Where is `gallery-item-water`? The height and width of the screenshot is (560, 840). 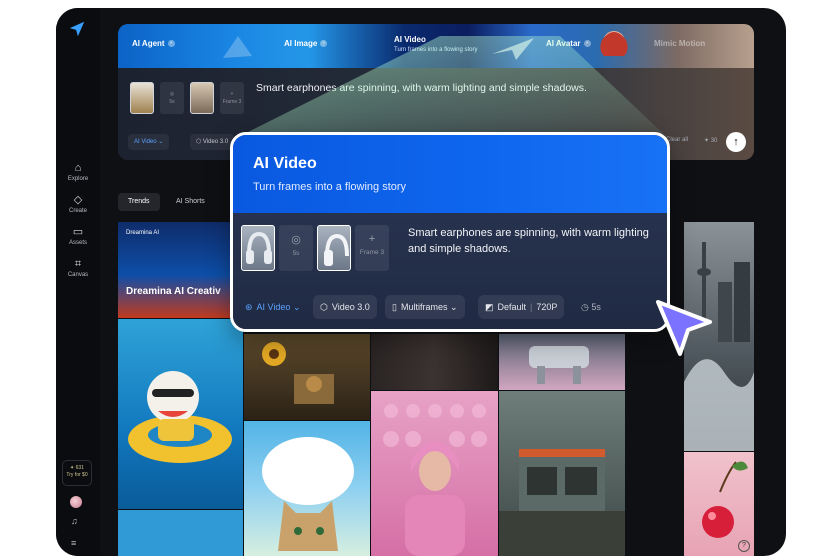 gallery-item-water is located at coordinates (180, 533).